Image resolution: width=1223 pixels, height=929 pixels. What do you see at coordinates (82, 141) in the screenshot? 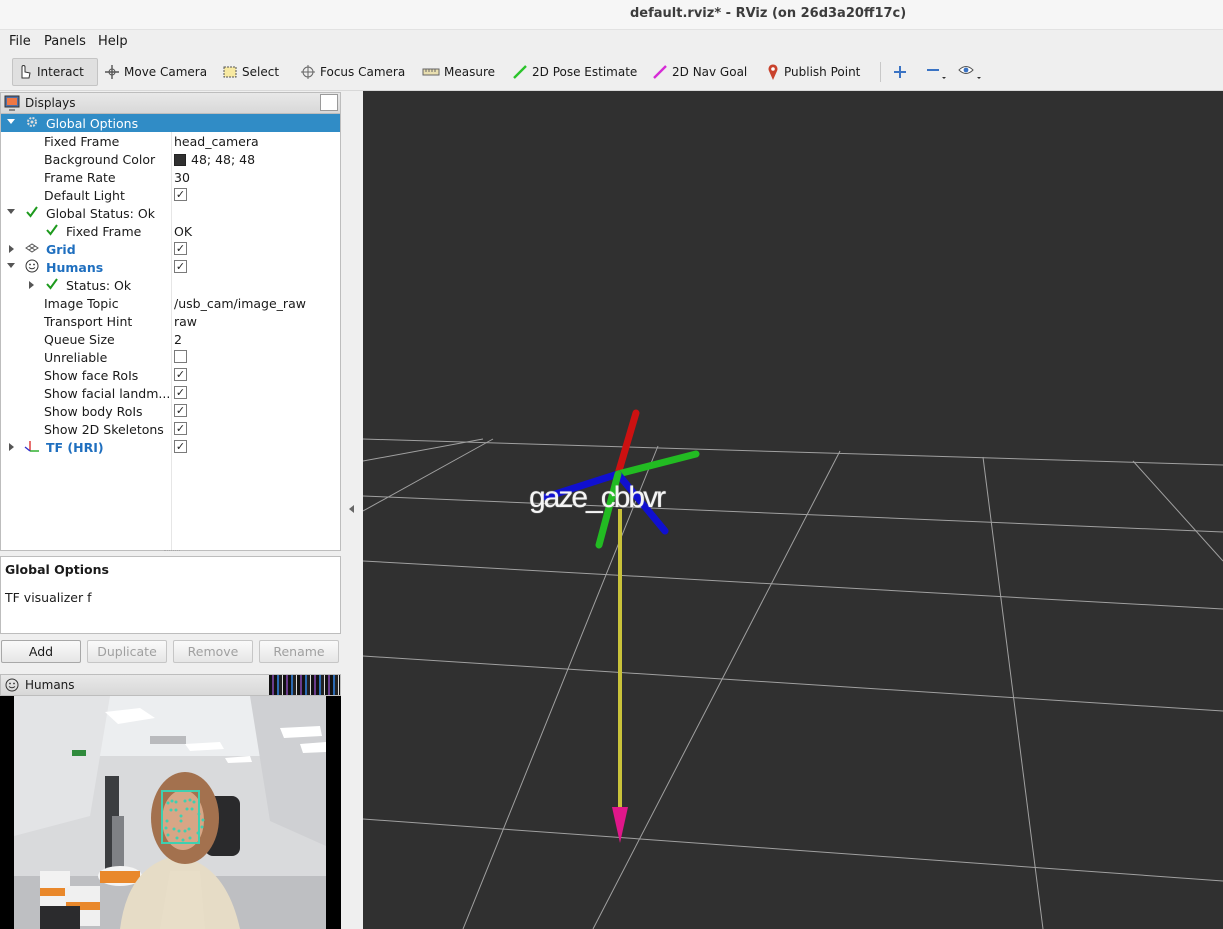
I see `fixed-frame-label: Fixed Frame` at bounding box center [82, 141].